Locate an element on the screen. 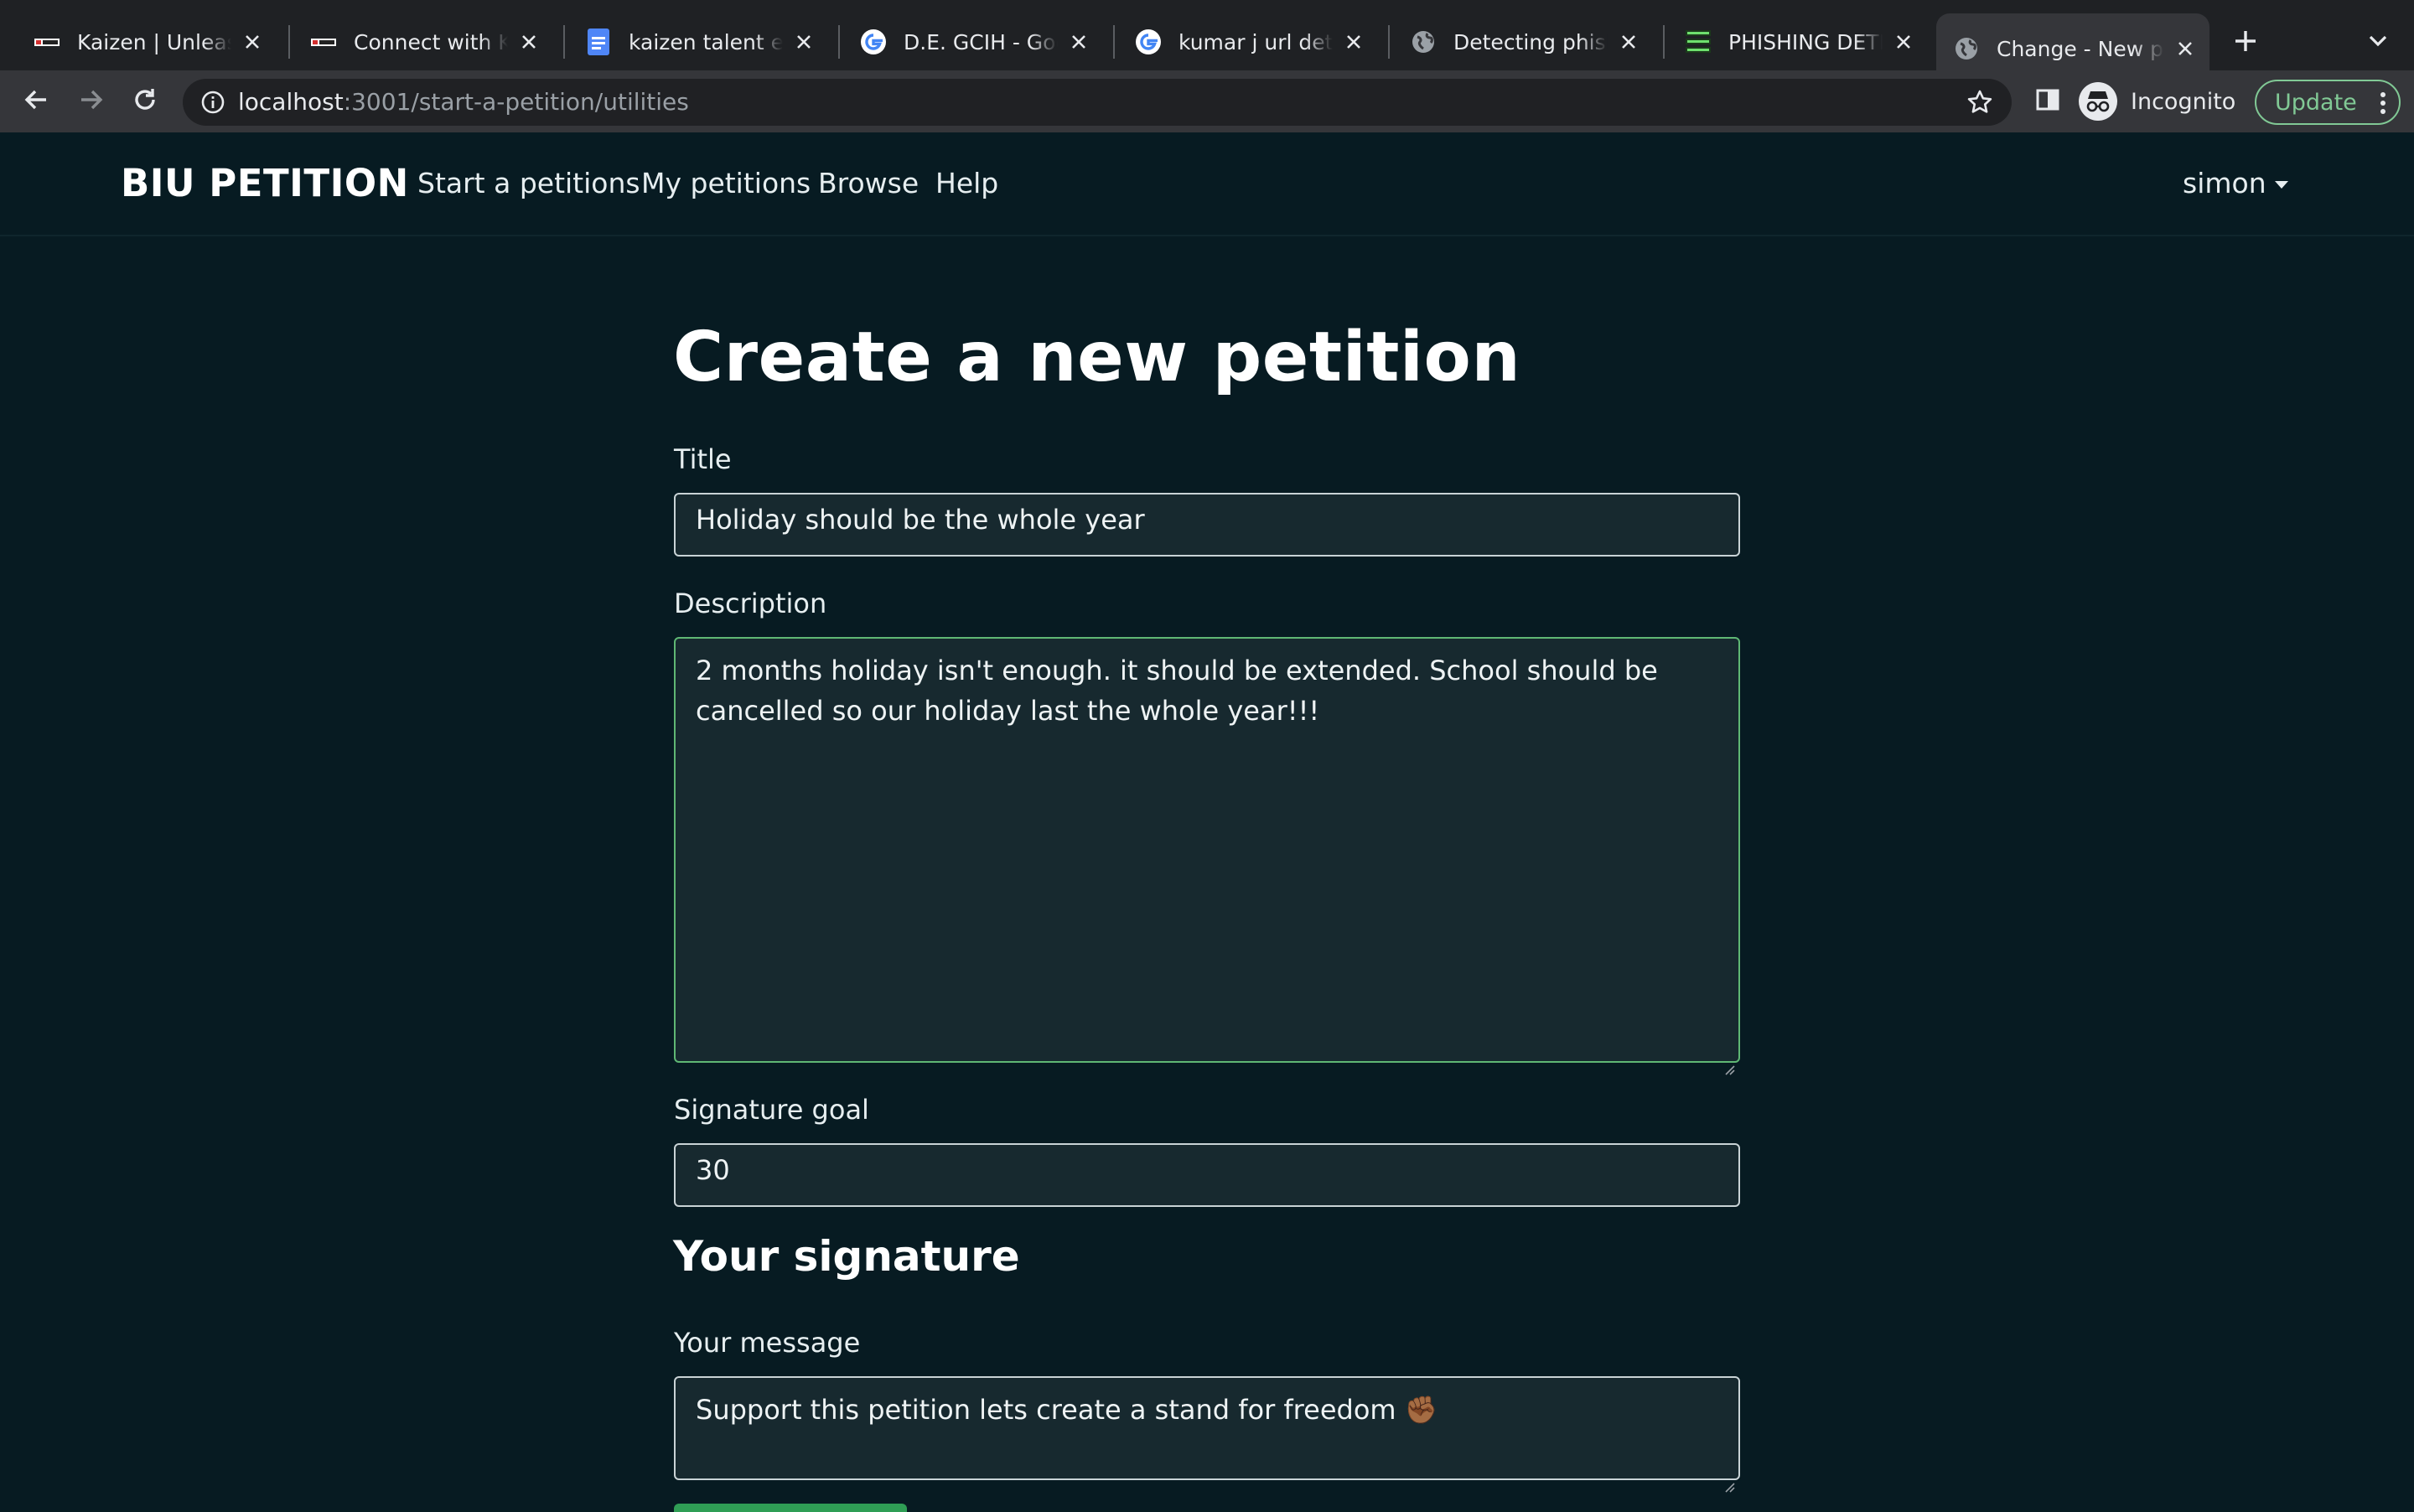 The height and width of the screenshot is (1512, 2414). reload-icon is located at coordinates (145, 101).